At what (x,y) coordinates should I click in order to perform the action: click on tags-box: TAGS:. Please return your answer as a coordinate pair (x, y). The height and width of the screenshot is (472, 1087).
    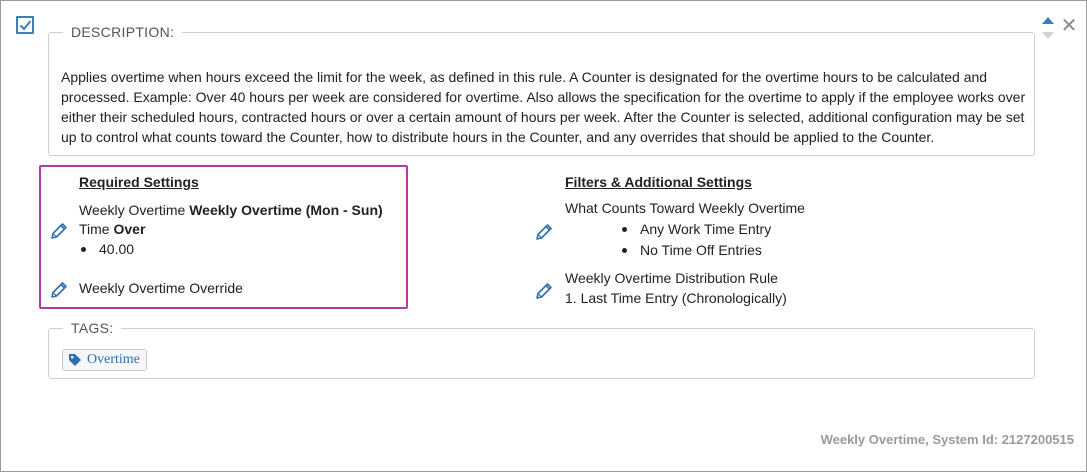
    Looking at the image, I should click on (541, 349).